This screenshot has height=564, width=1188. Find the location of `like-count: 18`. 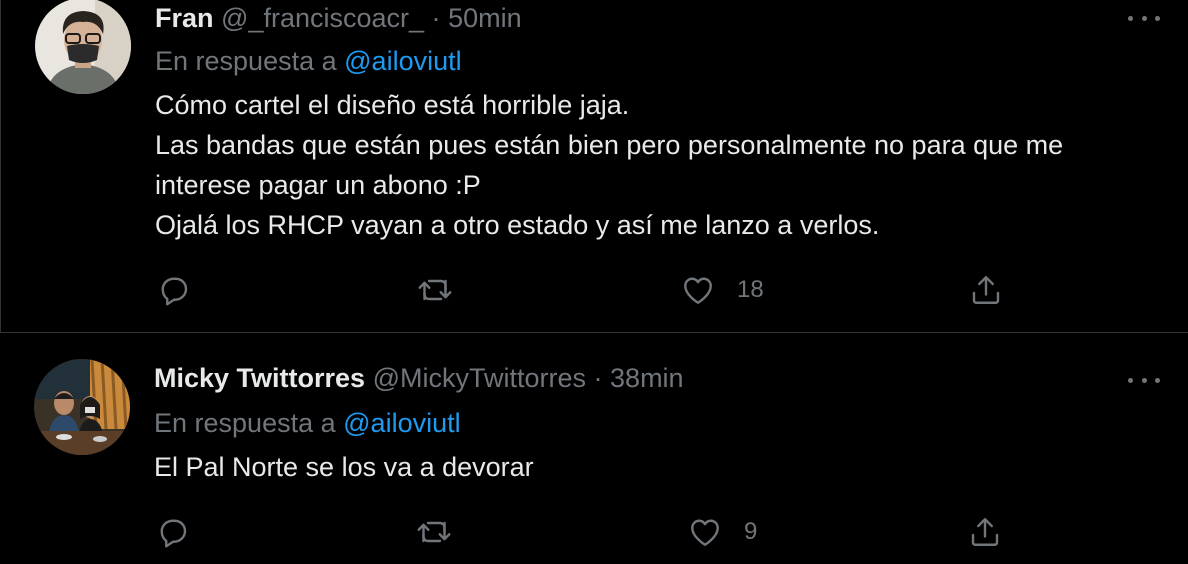

like-count: 18 is located at coordinates (750, 289).